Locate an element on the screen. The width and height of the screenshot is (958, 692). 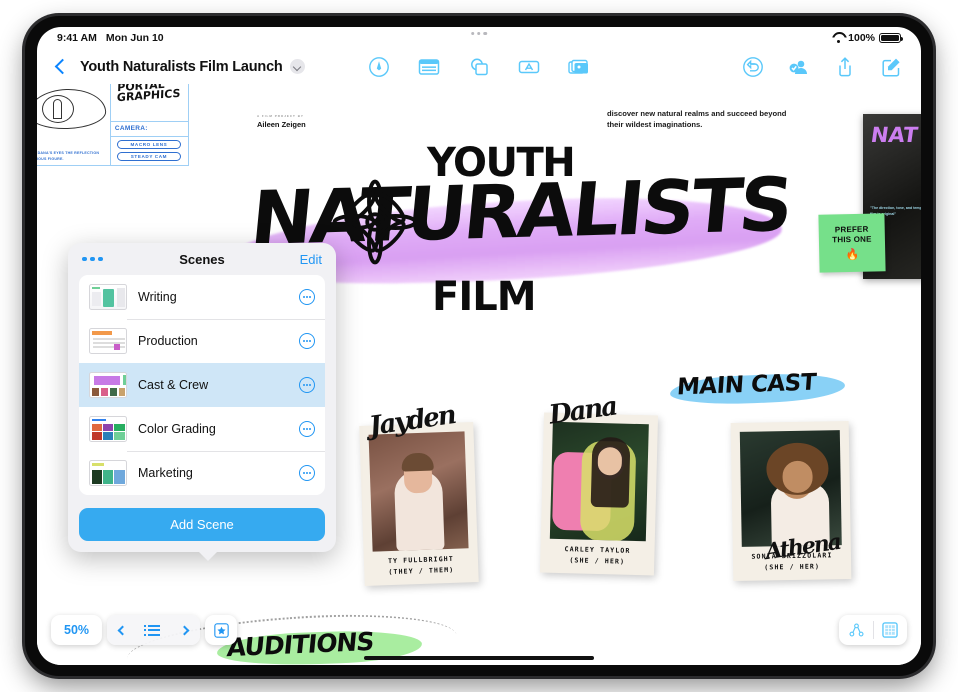
scene-label: Cast & Crew is located at coordinates (173, 385).